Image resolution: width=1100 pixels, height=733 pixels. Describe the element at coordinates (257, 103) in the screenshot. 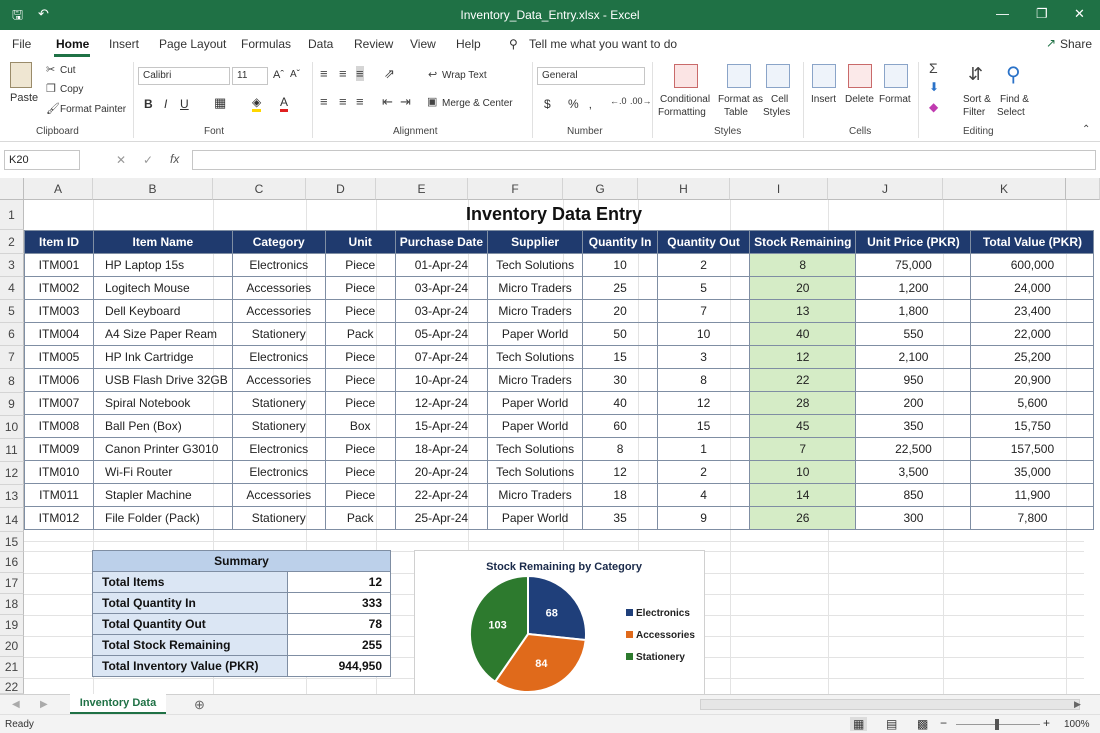

I see `fill-color-icon: ◈` at that location.